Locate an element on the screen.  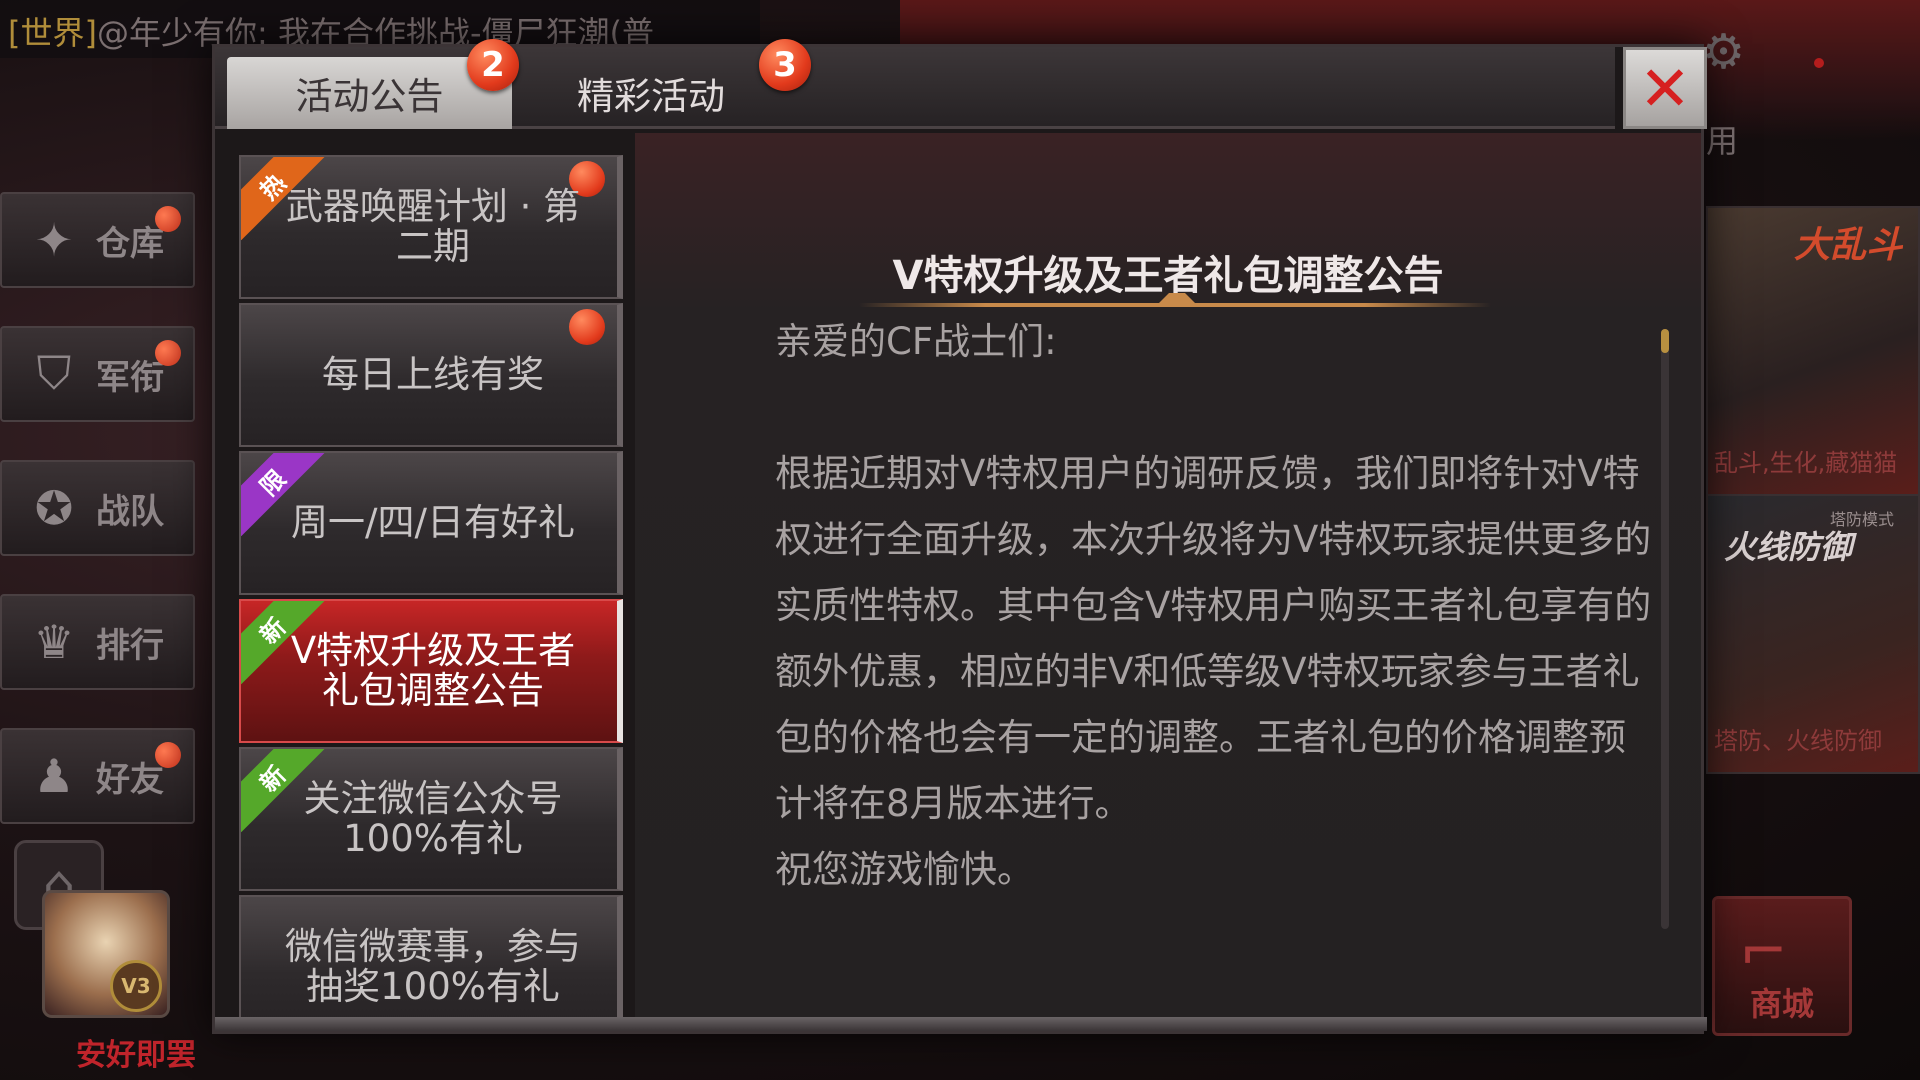
modal-bottom-edge is located at coordinates (961, 1024).